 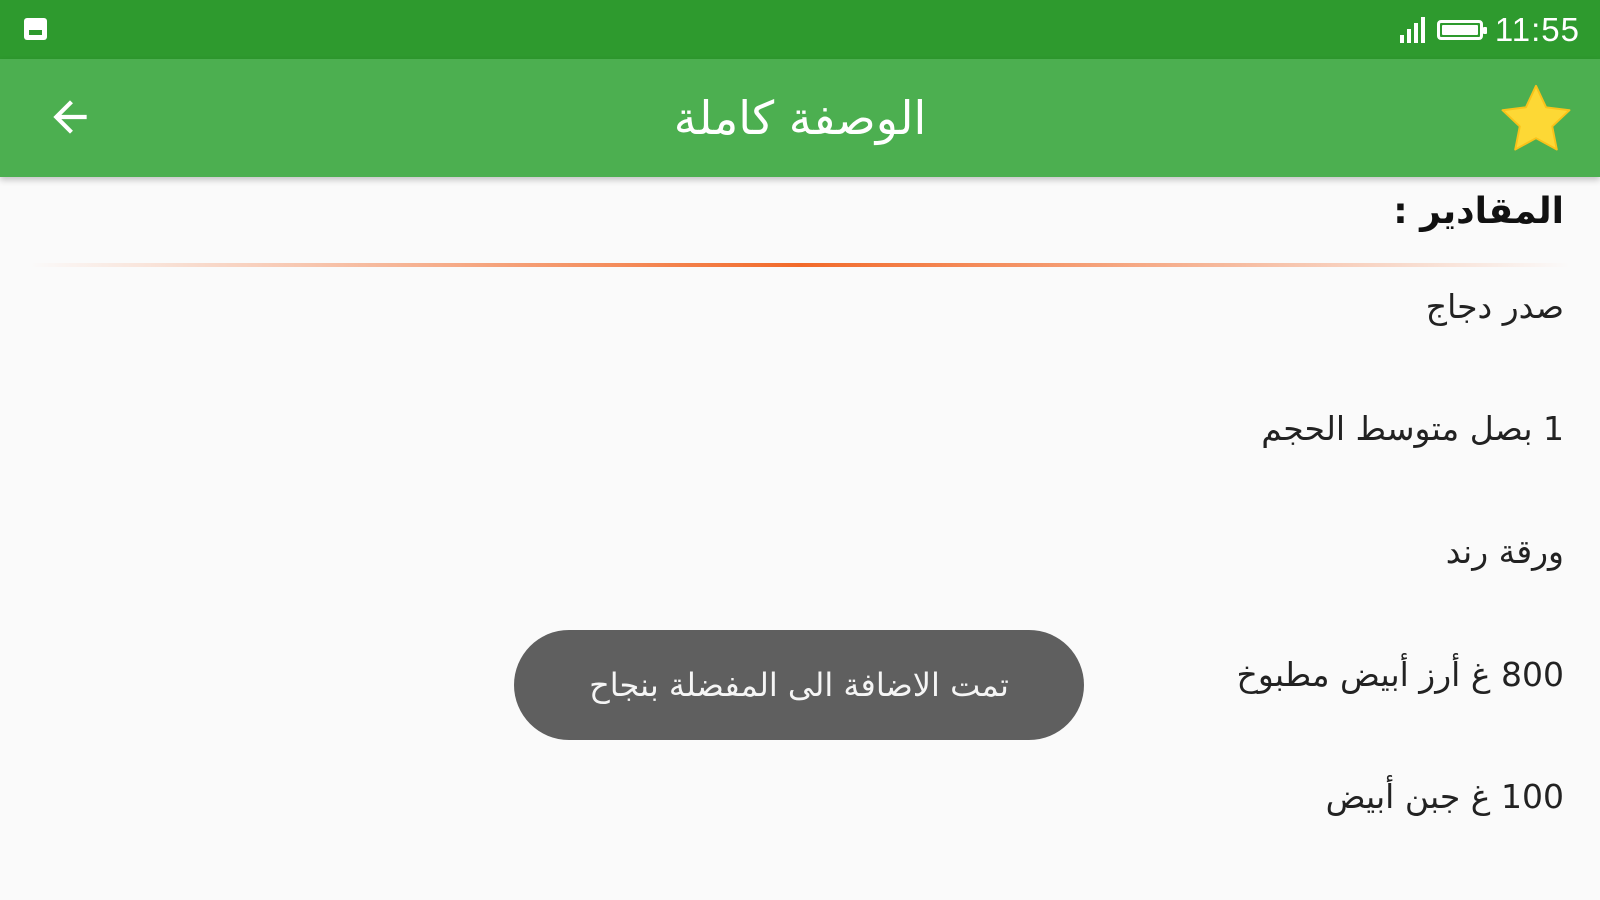 I want to click on ingredient-item: 1 بصل متوسط الحجم, so click(x=1412, y=428).